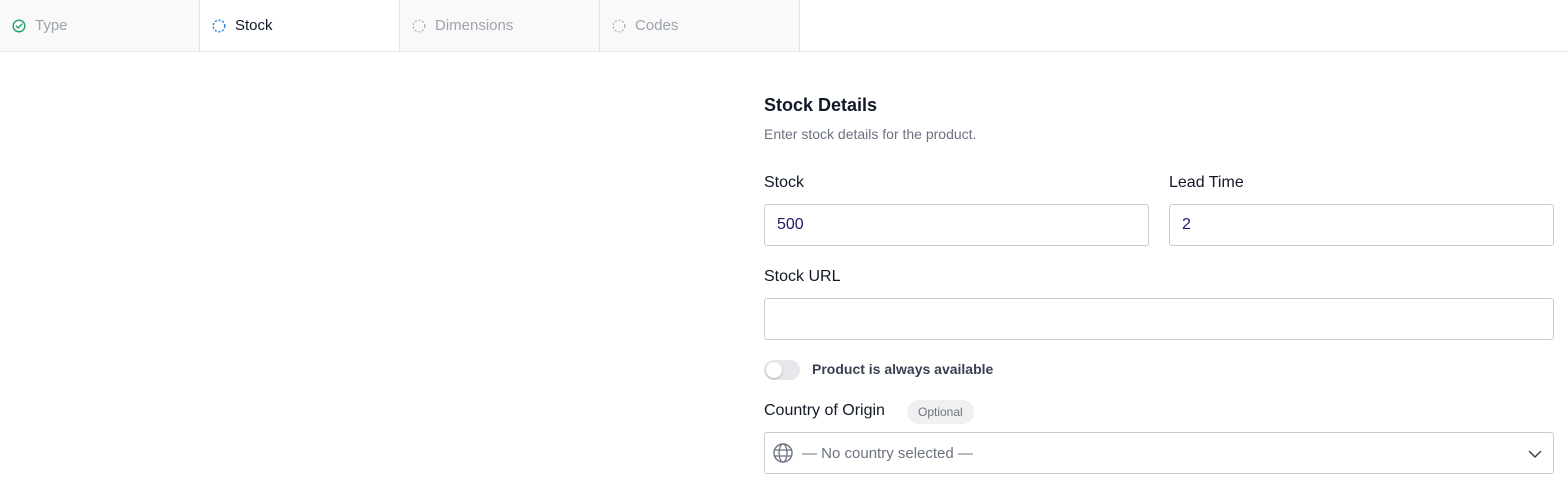 The image size is (1567, 489). Describe the element at coordinates (657, 25) in the screenshot. I see `tab-codes-label: Codes` at that location.